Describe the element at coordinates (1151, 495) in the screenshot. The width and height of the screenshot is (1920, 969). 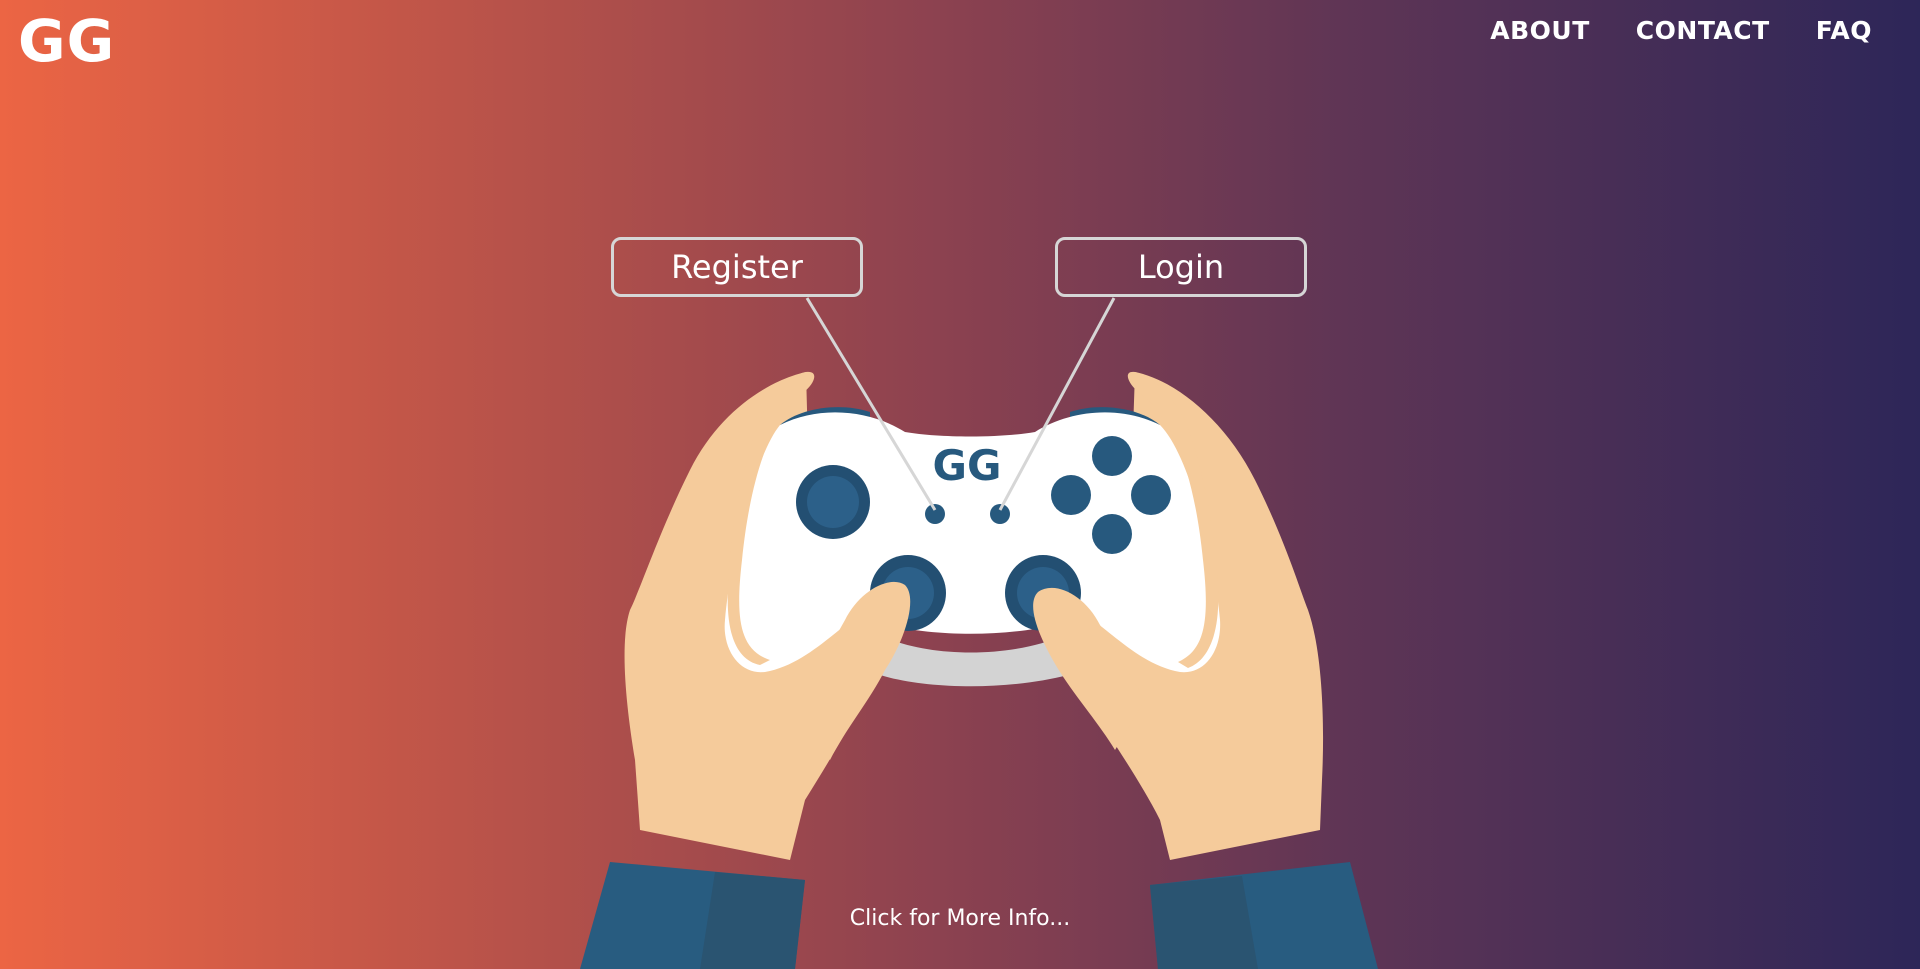
I see `face-button-right-icon` at that location.